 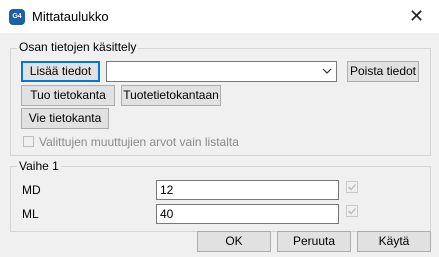 I want to click on ok-button: OK, so click(x=234, y=241).